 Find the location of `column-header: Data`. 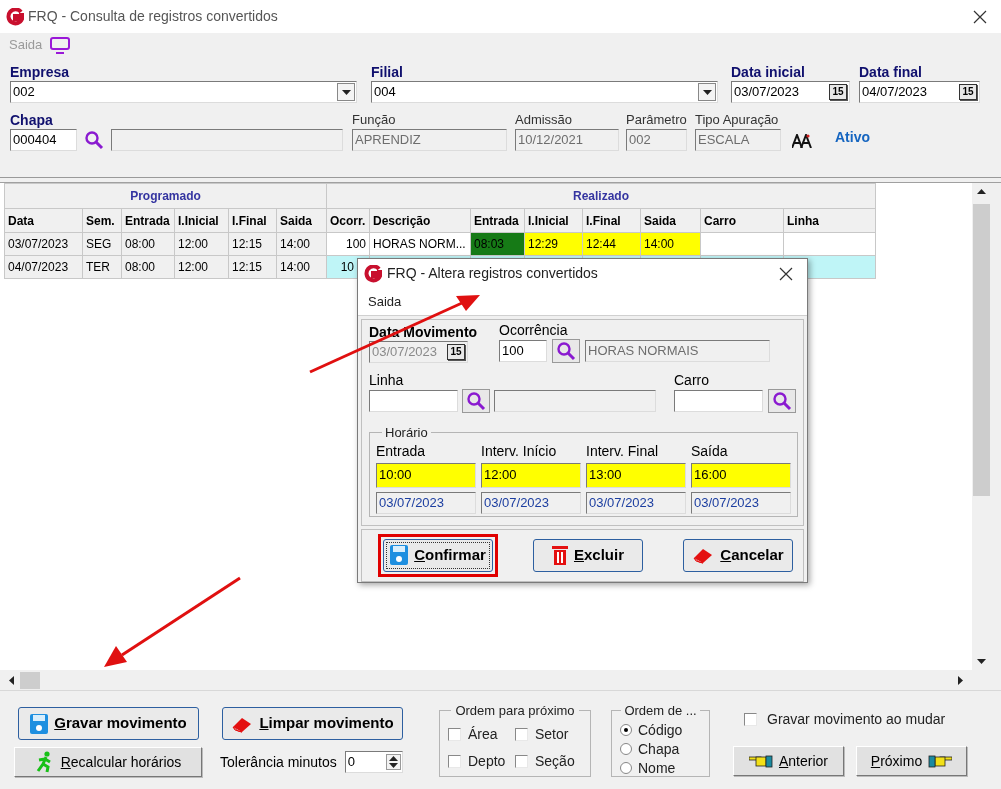

column-header: Data is located at coordinates (43, 220).